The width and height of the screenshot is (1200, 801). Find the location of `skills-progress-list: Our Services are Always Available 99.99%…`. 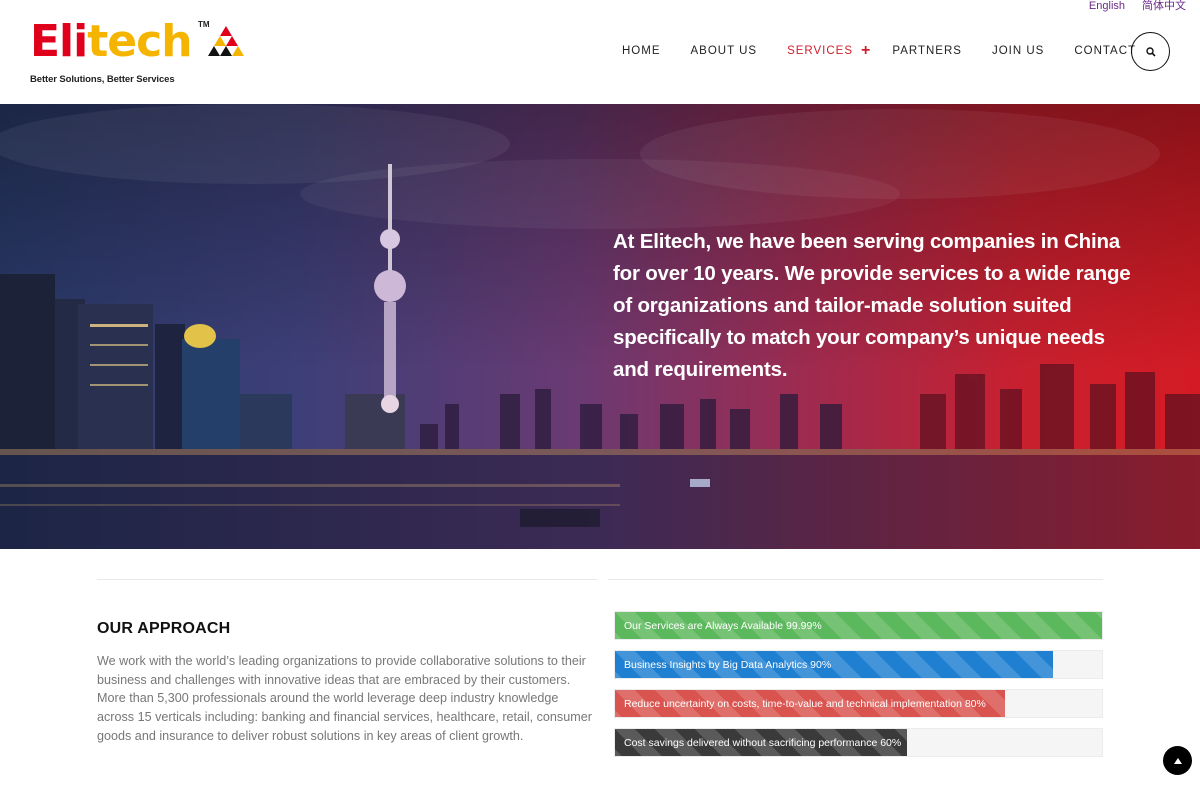

skills-progress-list: Our Services are Always Available 99.99%… is located at coordinates (858, 689).